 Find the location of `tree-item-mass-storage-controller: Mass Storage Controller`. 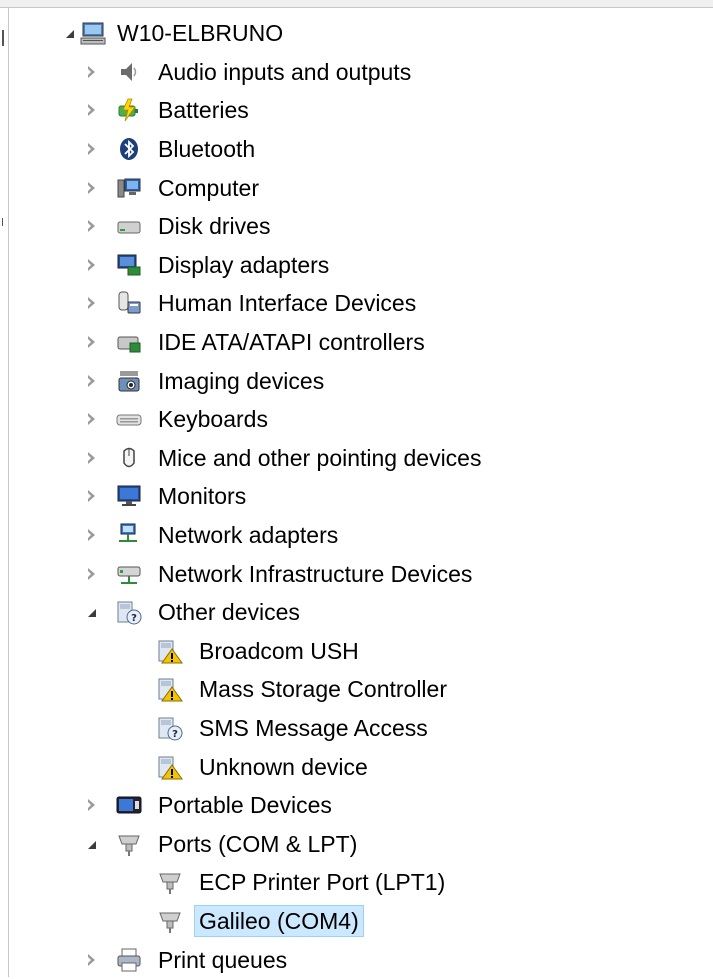

tree-item-mass-storage-controller: Mass Storage Controller is located at coordinates (356, 689).